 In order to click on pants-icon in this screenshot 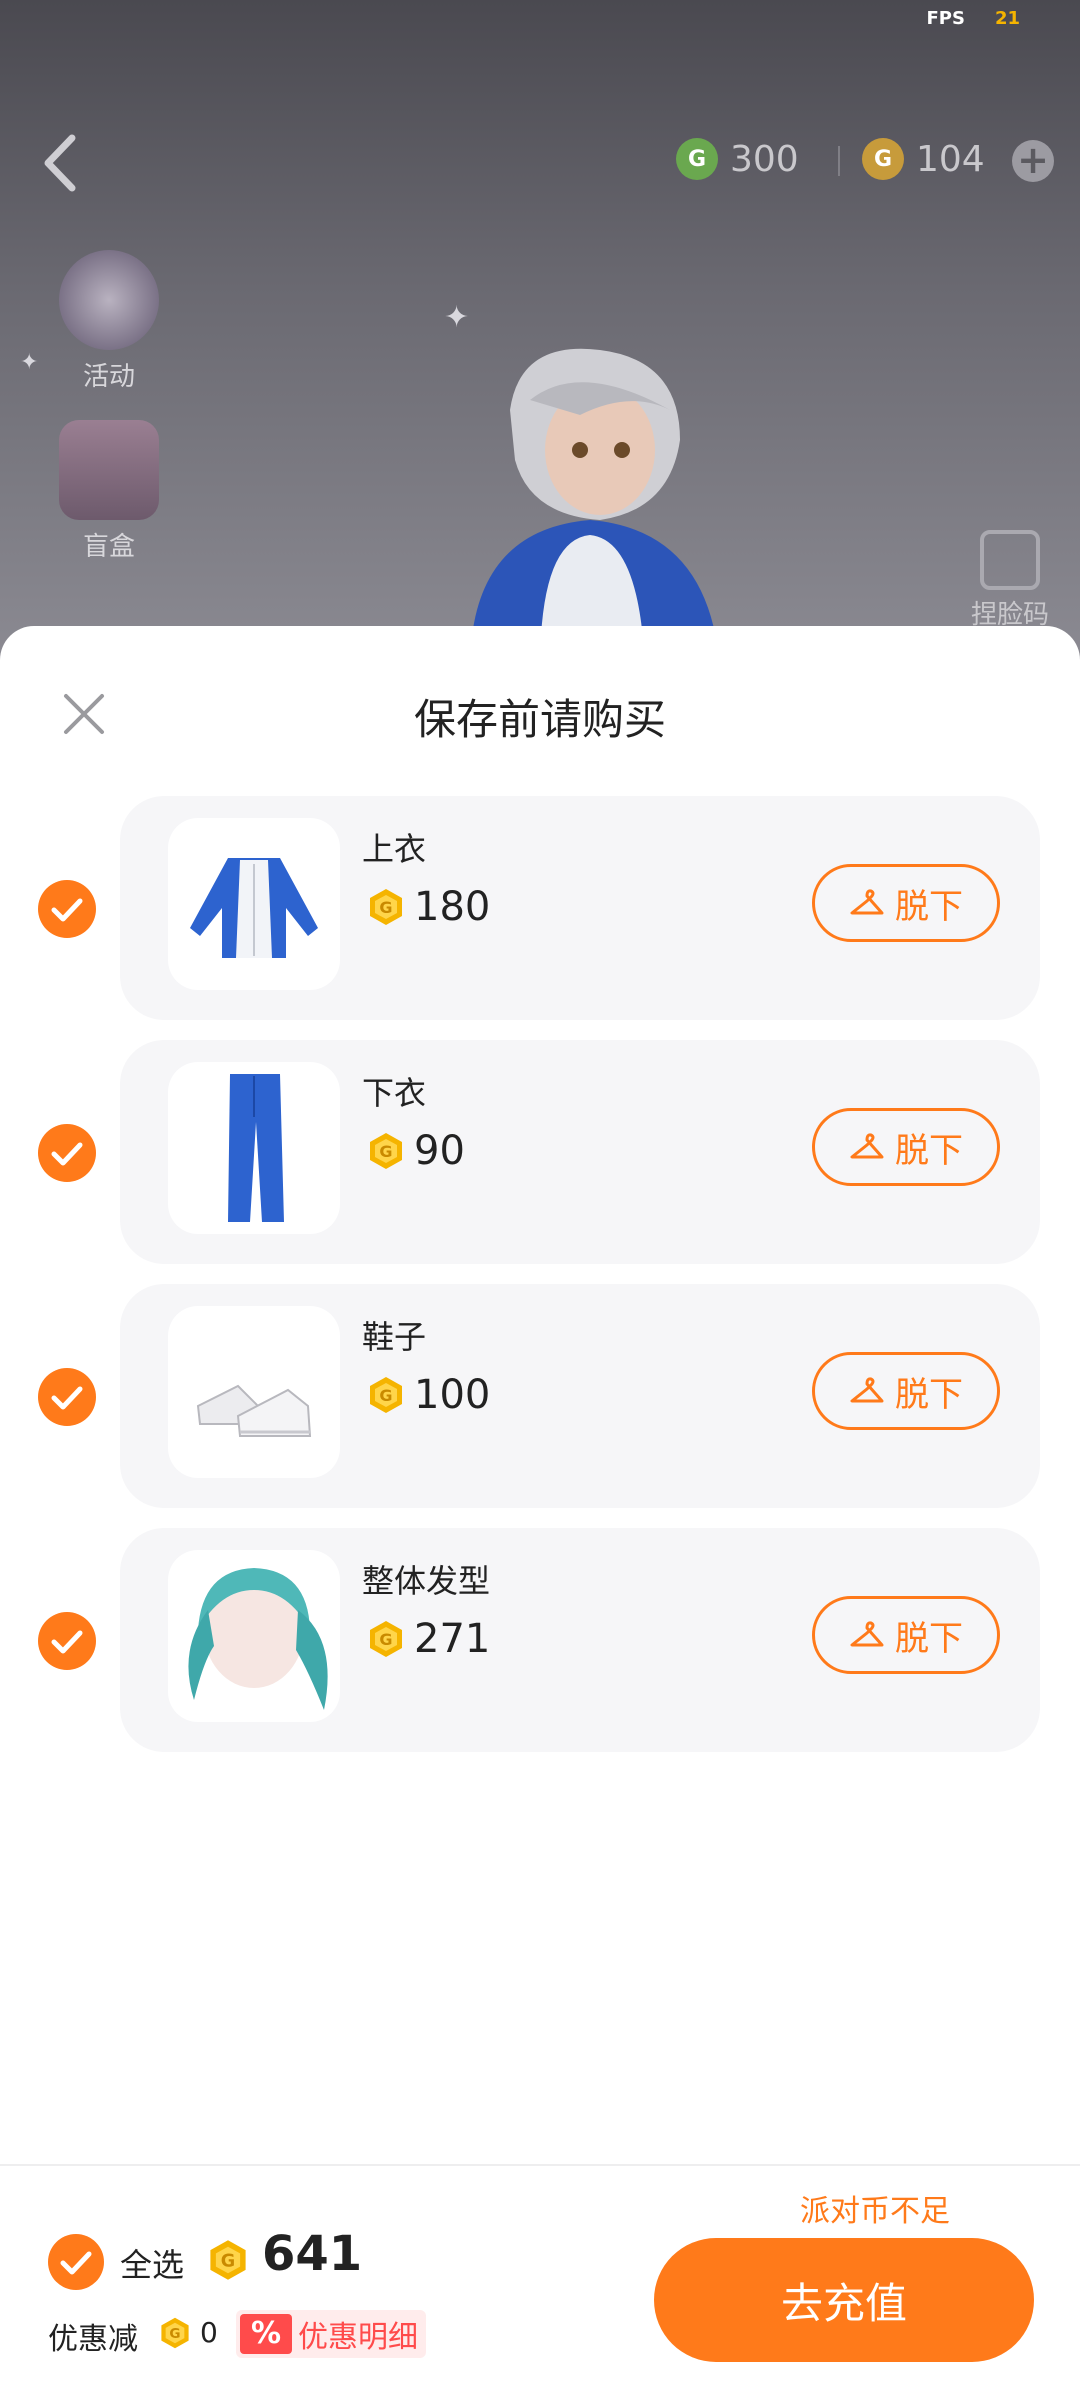, I will do `click(256, 1148)`.